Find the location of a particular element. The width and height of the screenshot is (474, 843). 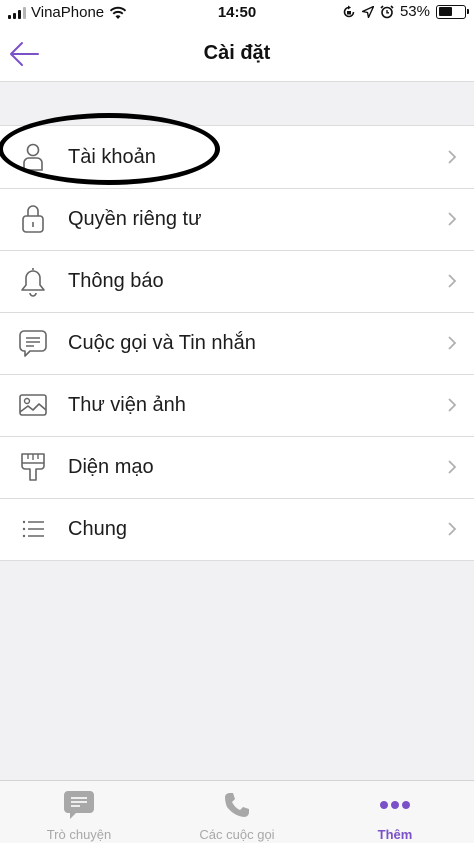

chat-bubble-icon is located at coordinates (33, 343).